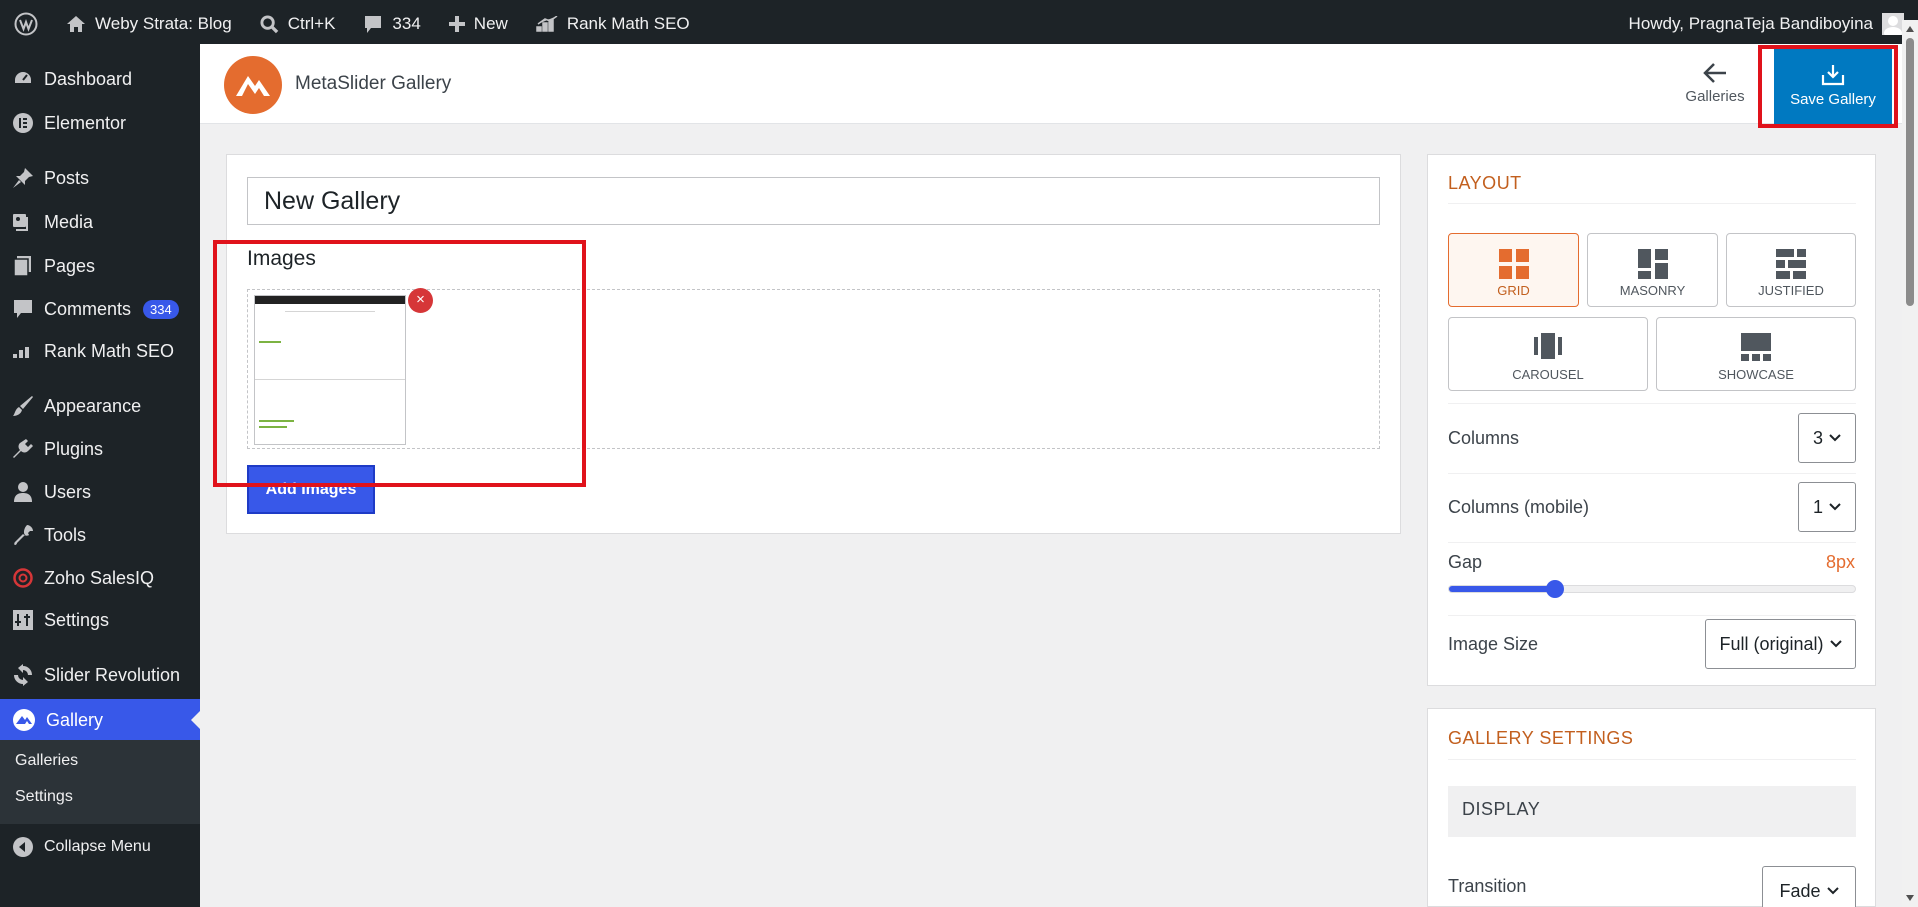  What do you see at coordinates (1817, 437) in the screenshot?
I see `columns-value: 3` at bounding box center [1817, 437].